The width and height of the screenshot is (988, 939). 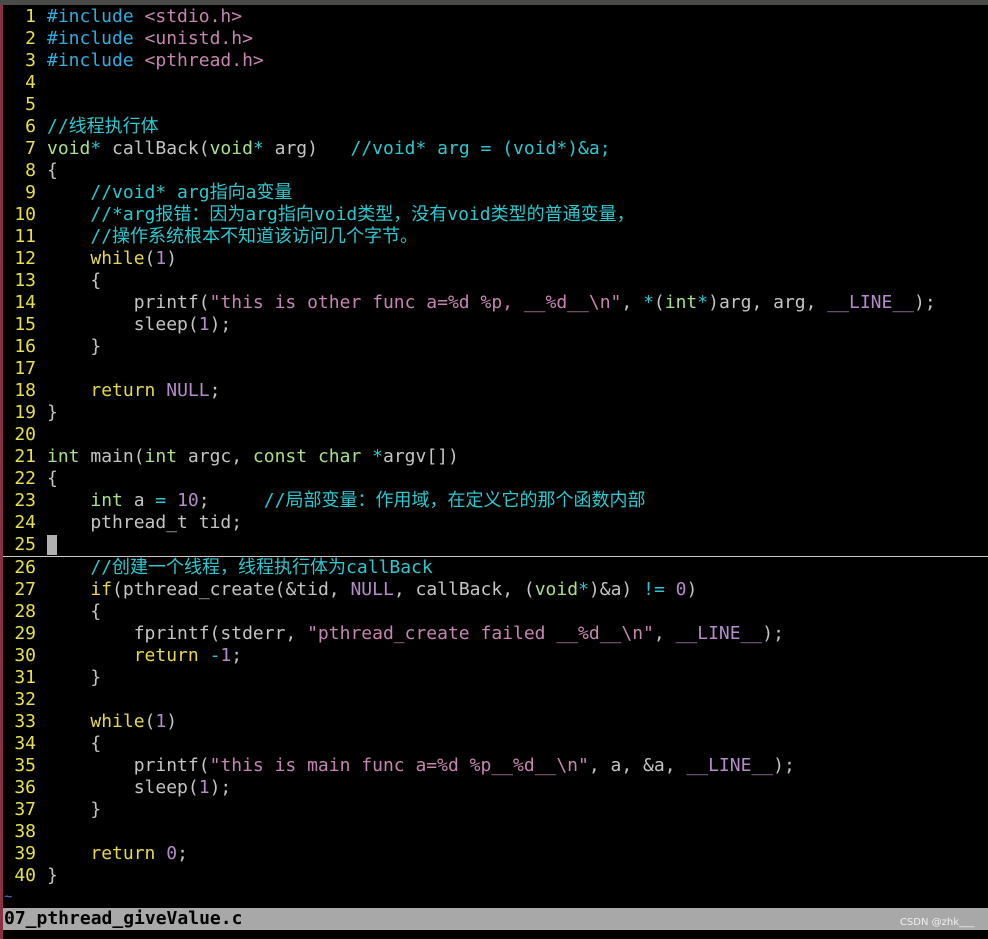 What do you see at coordinates (495, 391) in the screenshot?
I see `code-line: 18 return NULL;` at bounding box center [495, 391].